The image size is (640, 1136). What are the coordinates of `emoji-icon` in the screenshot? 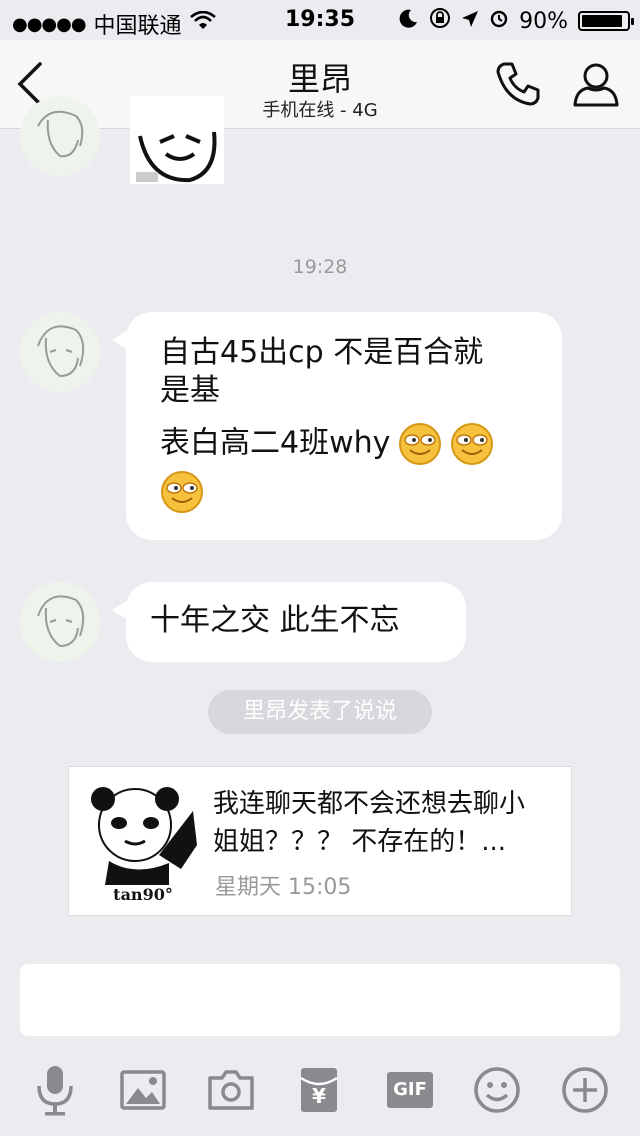 It's located at (497, 1090).